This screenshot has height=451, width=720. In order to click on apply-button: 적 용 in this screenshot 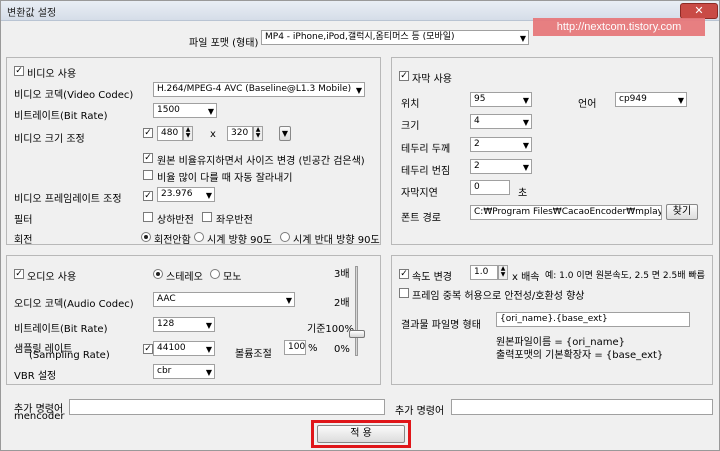, I will do `click(361, 434)`.